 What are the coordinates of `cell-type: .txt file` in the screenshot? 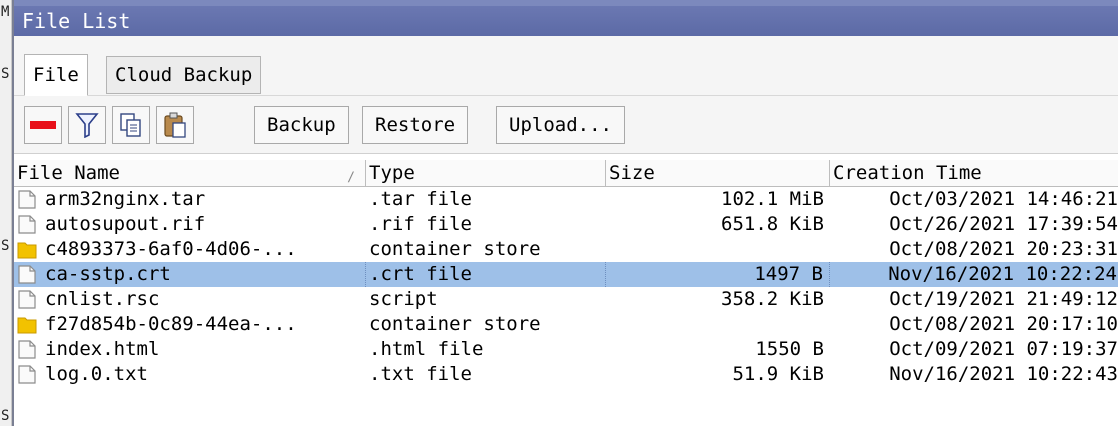 It's located at (420, 374).